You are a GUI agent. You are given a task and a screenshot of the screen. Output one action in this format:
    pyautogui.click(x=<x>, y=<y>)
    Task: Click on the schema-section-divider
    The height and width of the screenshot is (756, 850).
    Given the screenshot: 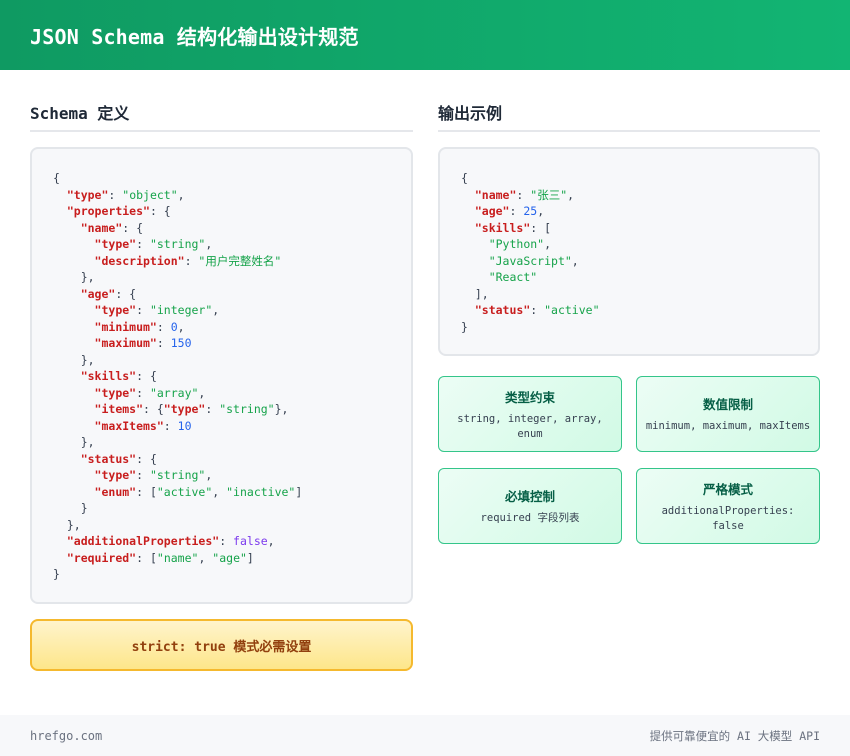 What is the action you would take?
    pyautogui.click(x=221, y=131)
    